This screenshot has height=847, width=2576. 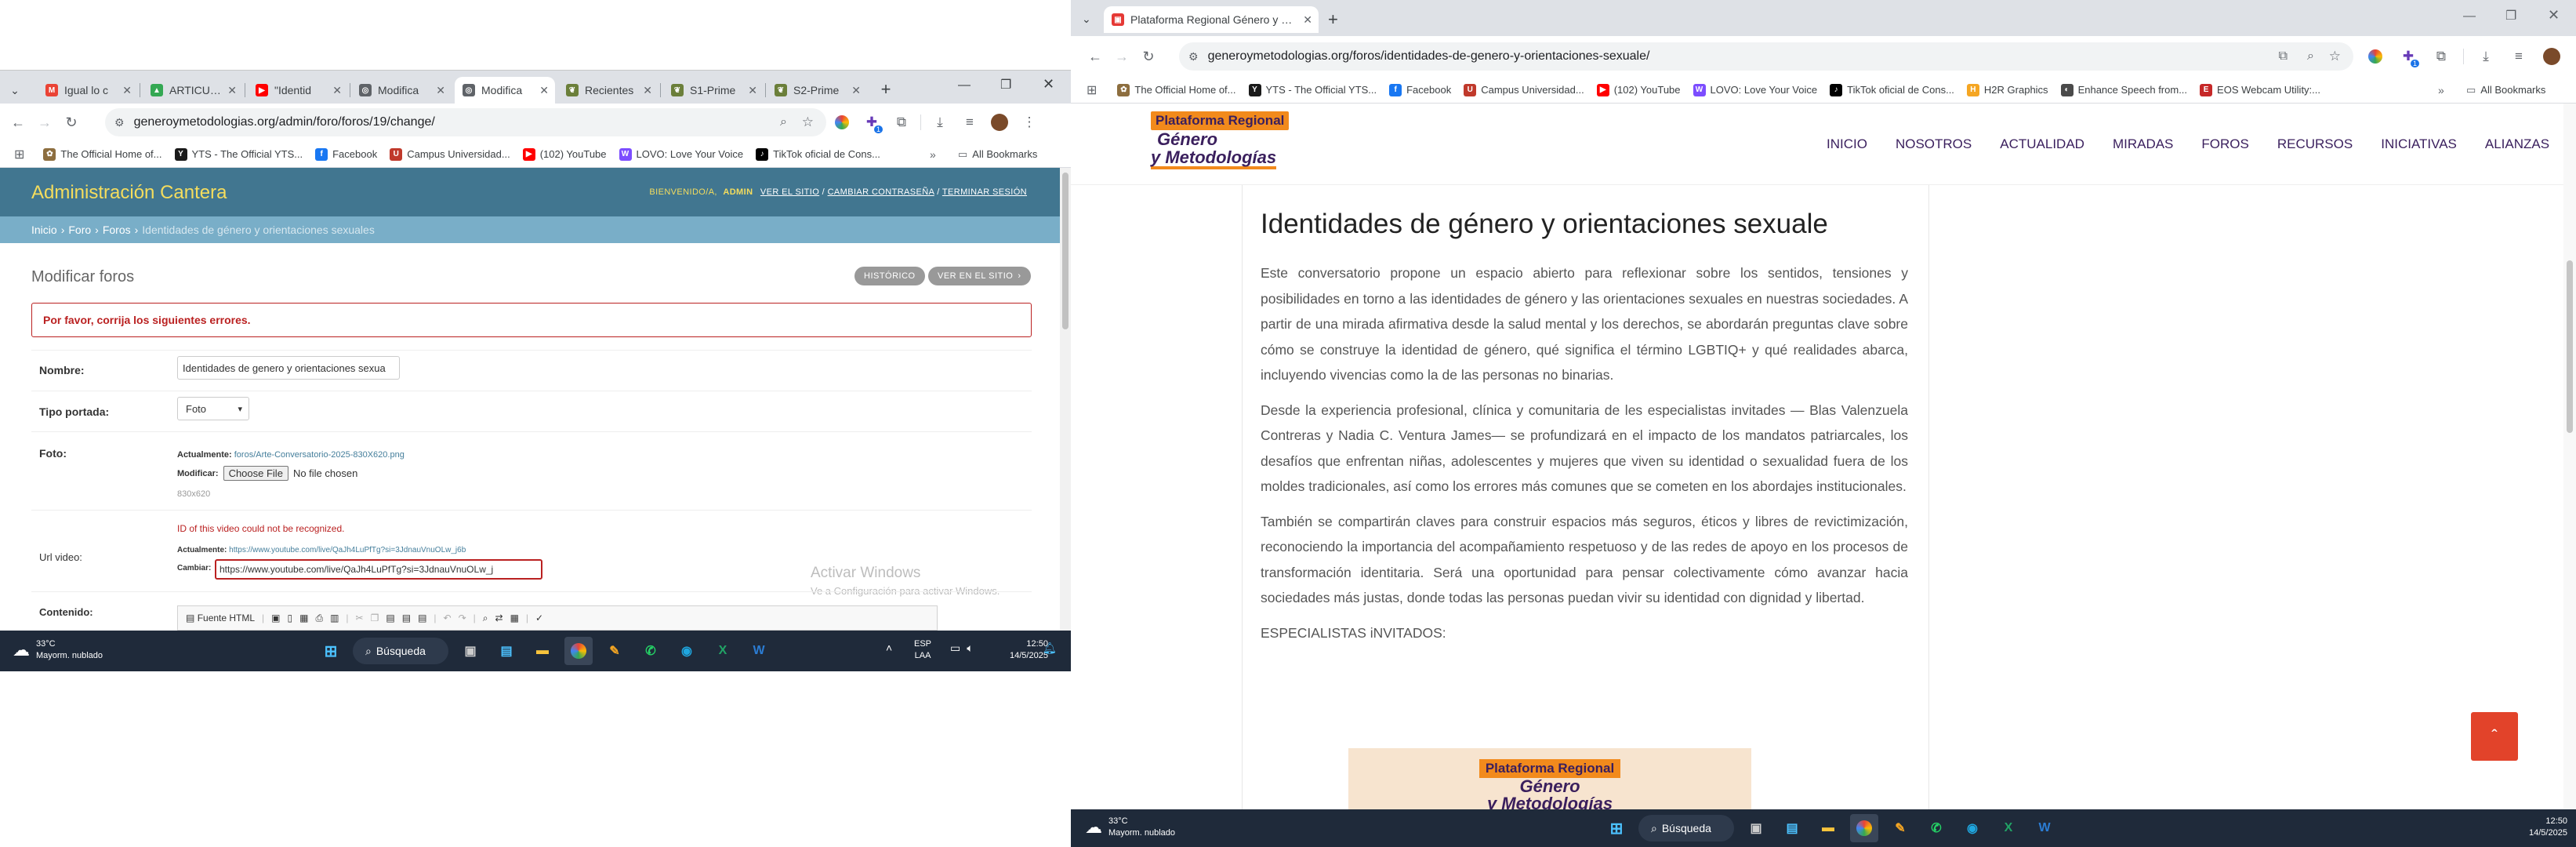 I want to click on view-site-link: VER EL SITIO, so click(x=790, y=192).